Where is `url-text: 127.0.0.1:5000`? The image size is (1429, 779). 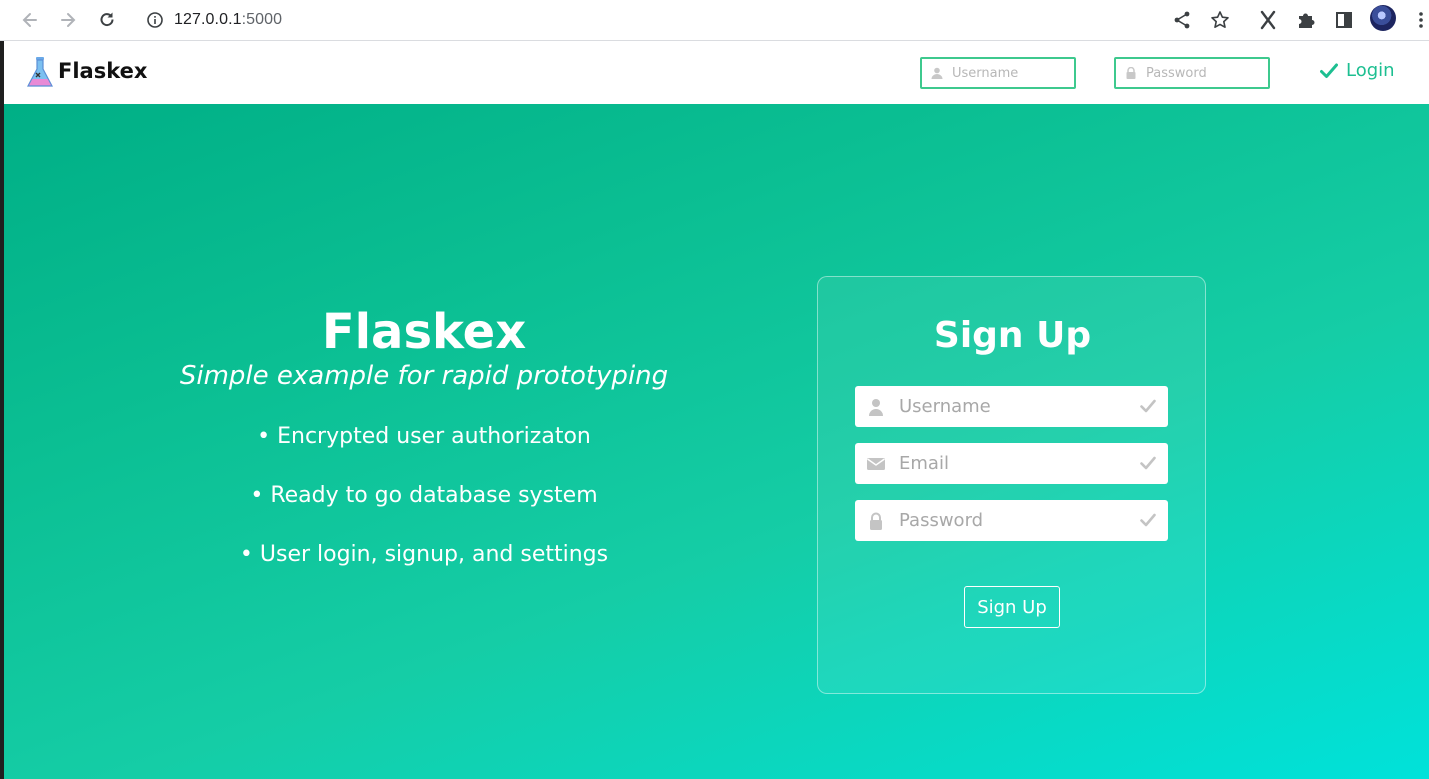 url-text: 127.0.0.1:5000 is located at coordinates (228, 20).